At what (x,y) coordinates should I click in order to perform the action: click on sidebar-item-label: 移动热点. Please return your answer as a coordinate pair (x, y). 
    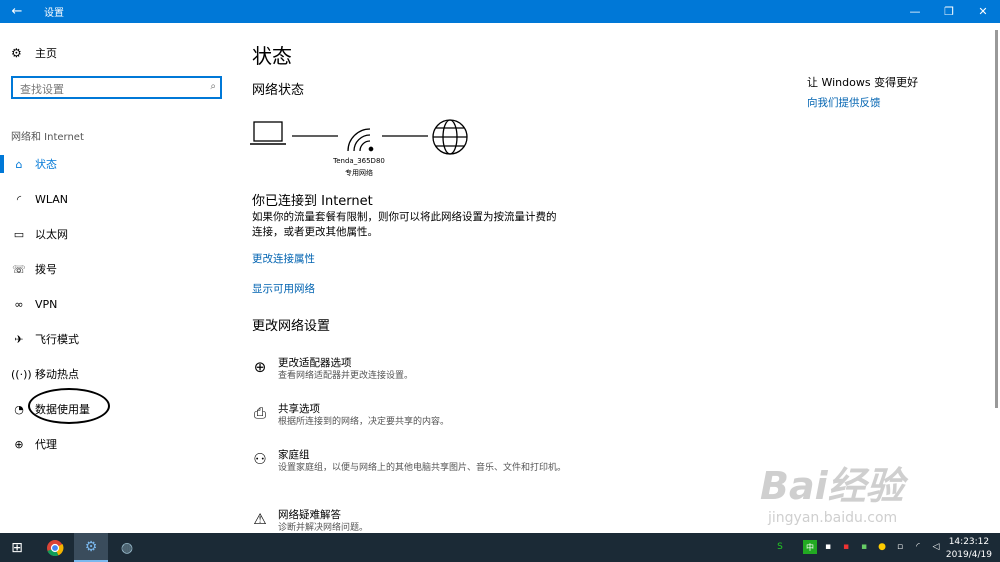
    Looking at the image, I should click on (57, 374).